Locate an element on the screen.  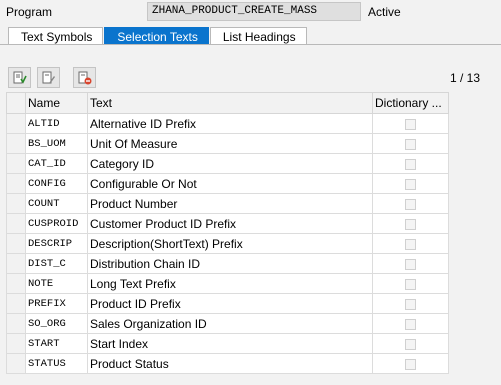
tab-list-headings: List Headings is located at coordinates (258, 35).